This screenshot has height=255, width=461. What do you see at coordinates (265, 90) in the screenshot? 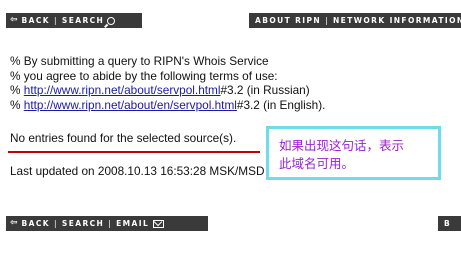
I see `terms-suffix: #3.2 (in Russian)` at bounding box center [265, 90].